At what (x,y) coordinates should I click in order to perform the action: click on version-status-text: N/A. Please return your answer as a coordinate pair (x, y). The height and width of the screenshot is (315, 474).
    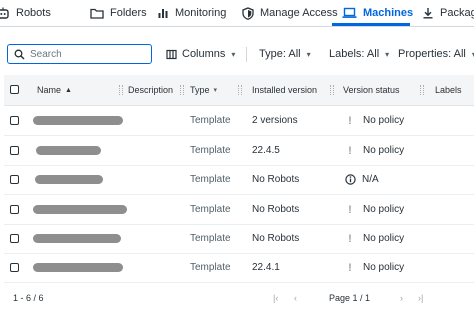
    Looking at the image, I should click on (370, 179).